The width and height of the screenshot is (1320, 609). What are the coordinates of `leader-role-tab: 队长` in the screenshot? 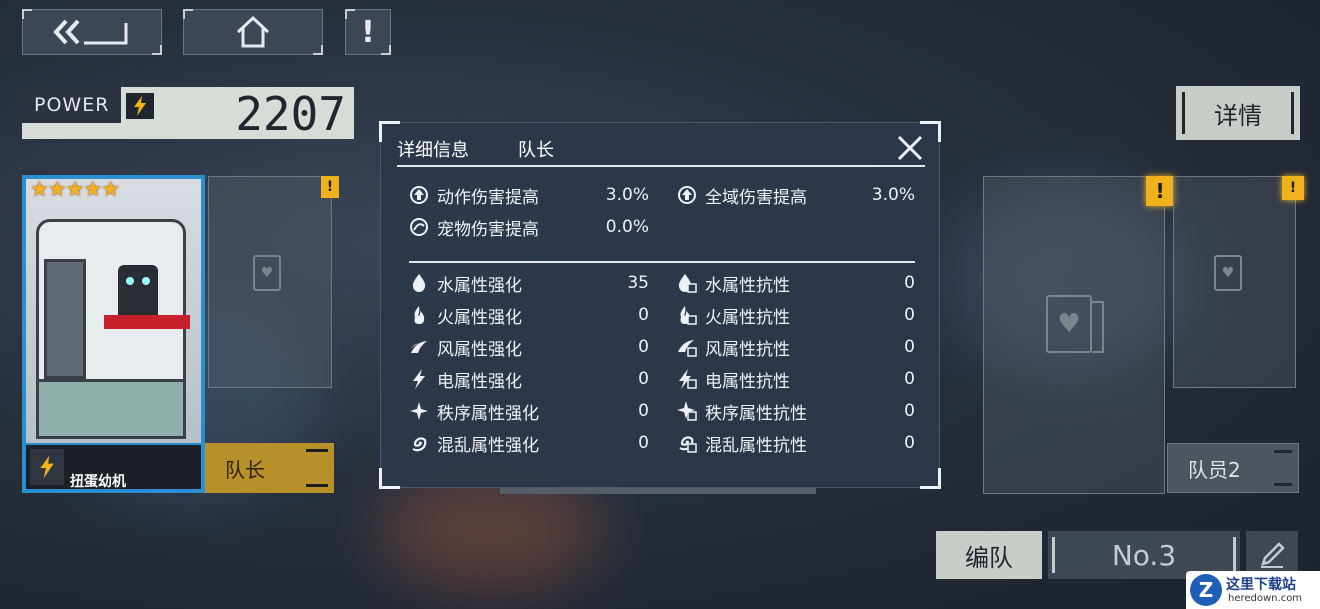 It's located at (269, 468).